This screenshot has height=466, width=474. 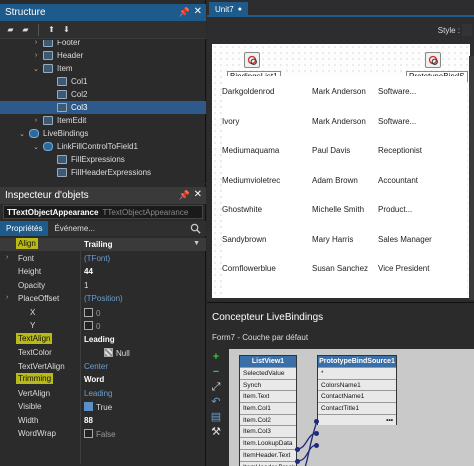 I want to click on property-row: TextColor Null, so click(x=103, y=352).